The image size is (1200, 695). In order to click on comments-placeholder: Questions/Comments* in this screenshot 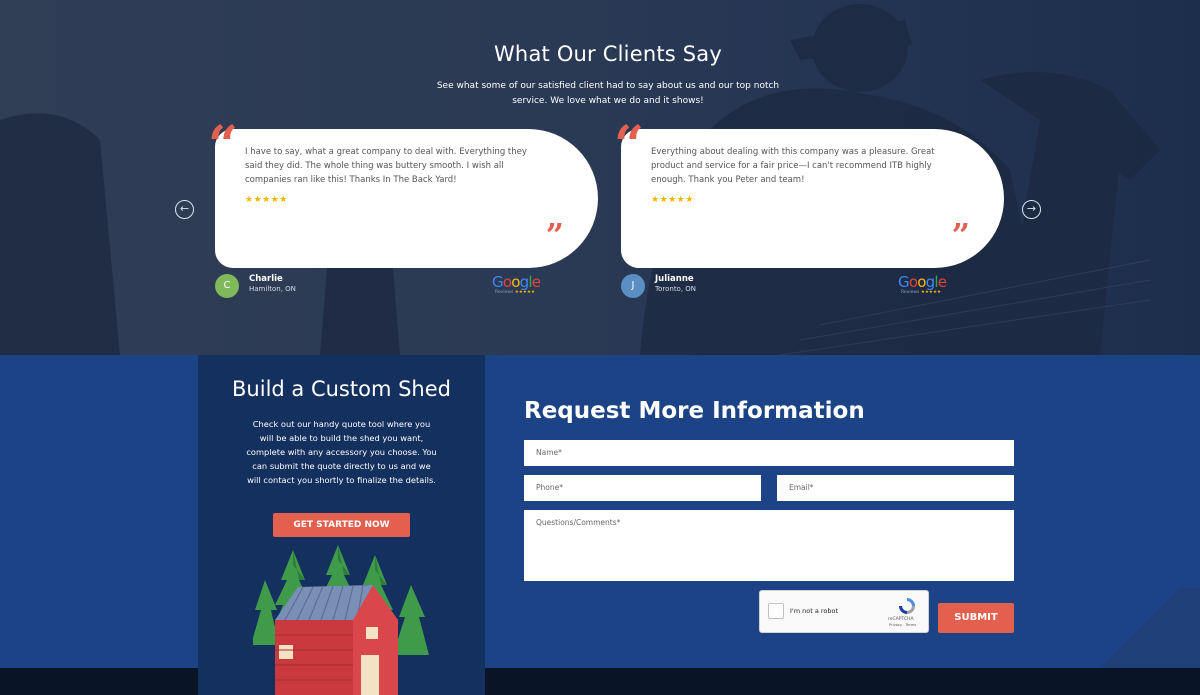, I will do `click(578, 522)`.